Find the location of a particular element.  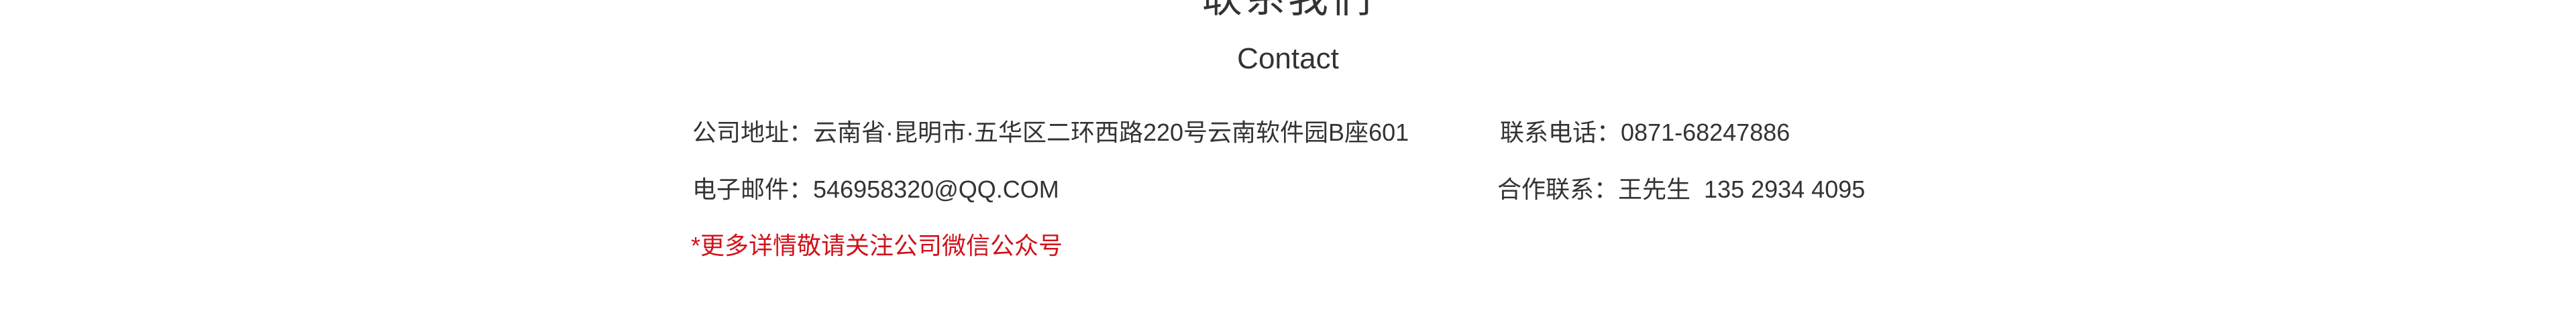

cooperation-value: 王先生 135 2934 4095 is located at coordinates (1742, 190).